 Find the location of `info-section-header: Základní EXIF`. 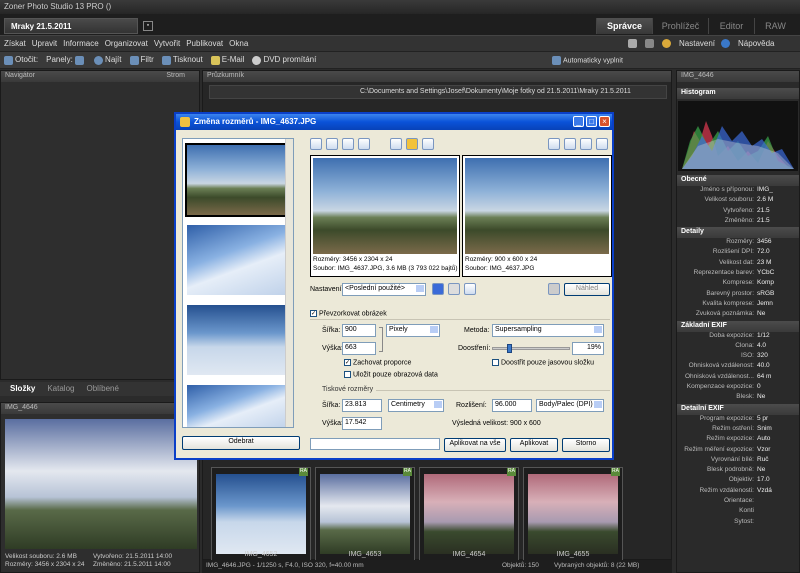

info-section-header: Základní EXIF is located at coordinates (738, 326).